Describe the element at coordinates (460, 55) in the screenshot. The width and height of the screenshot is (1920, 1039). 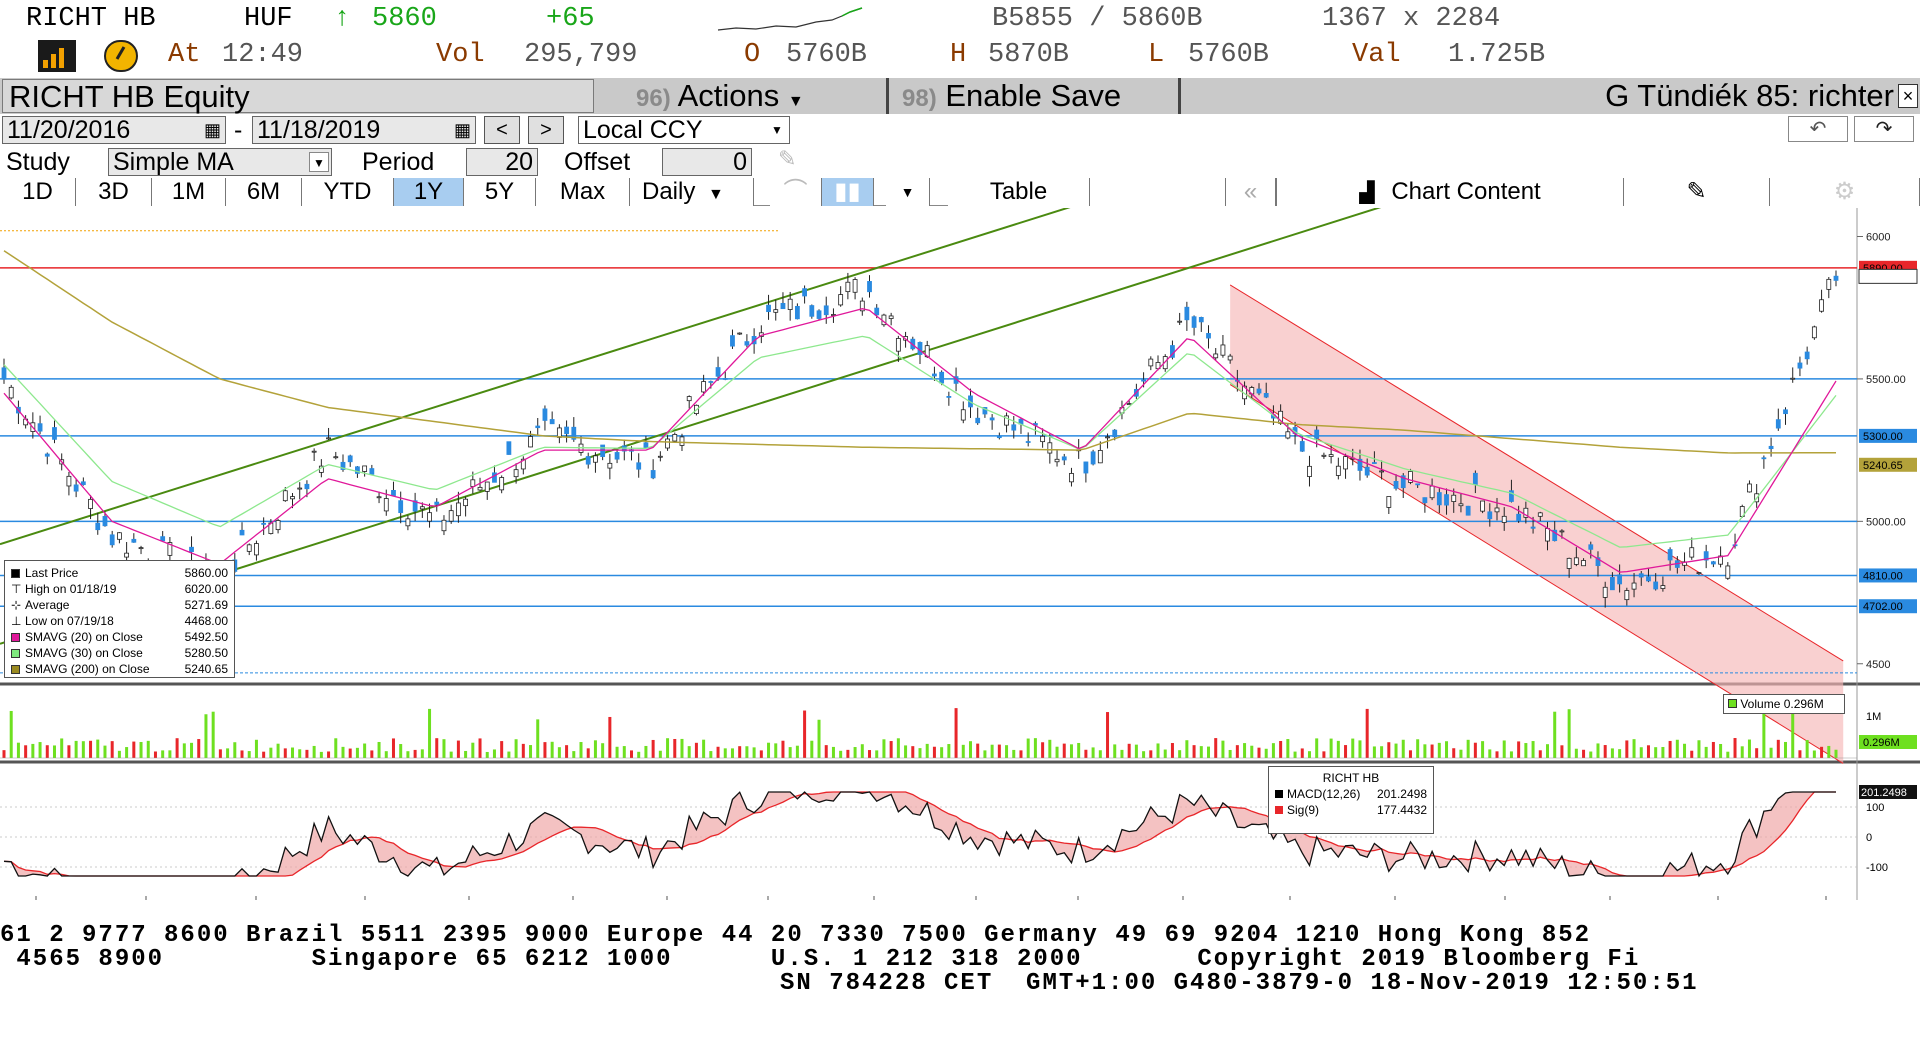
I see `volume-label: Vol` at that location.